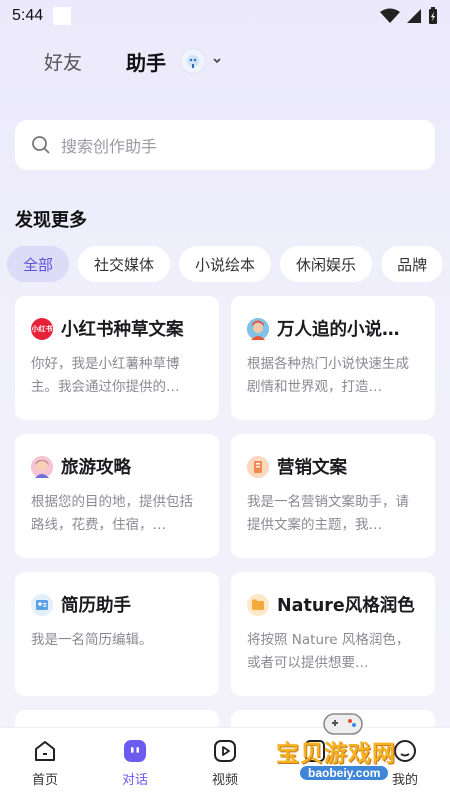 The height and width of the screenshot is (800, 450). I want to click on nav-home: 首页, so click(45, 763).